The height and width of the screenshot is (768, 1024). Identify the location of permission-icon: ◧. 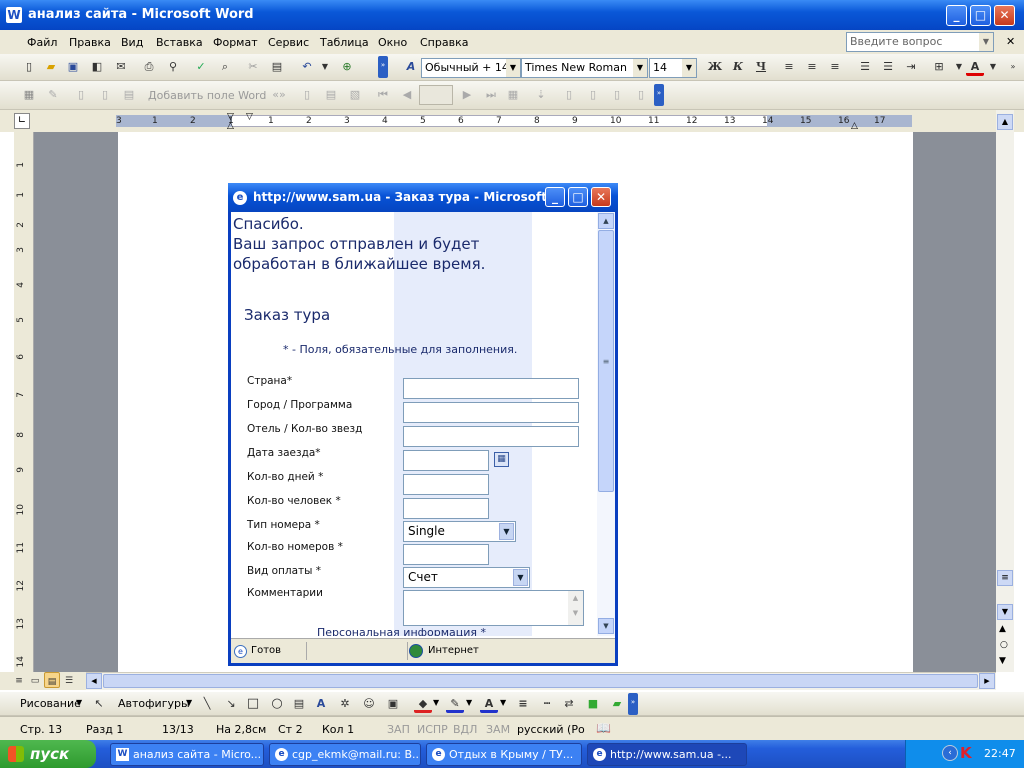
(97, 67).